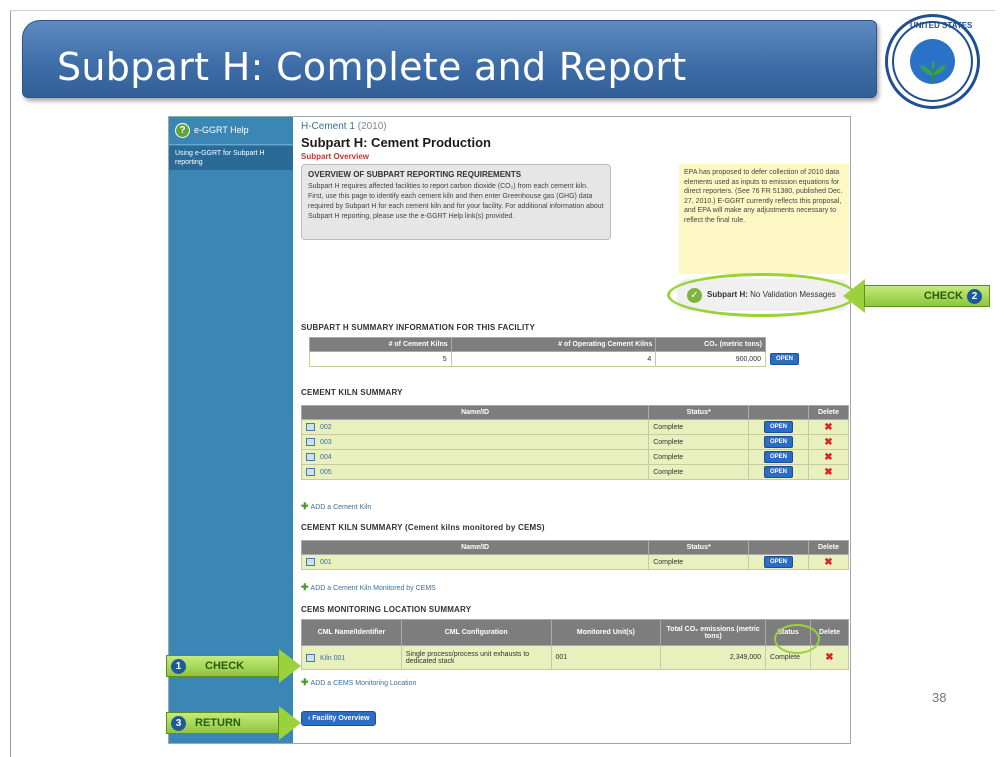 The image size is (1005, 757). Describe the element at coordinates (606, 657) in the screenshot. I see `cml-units: 001` at that location.